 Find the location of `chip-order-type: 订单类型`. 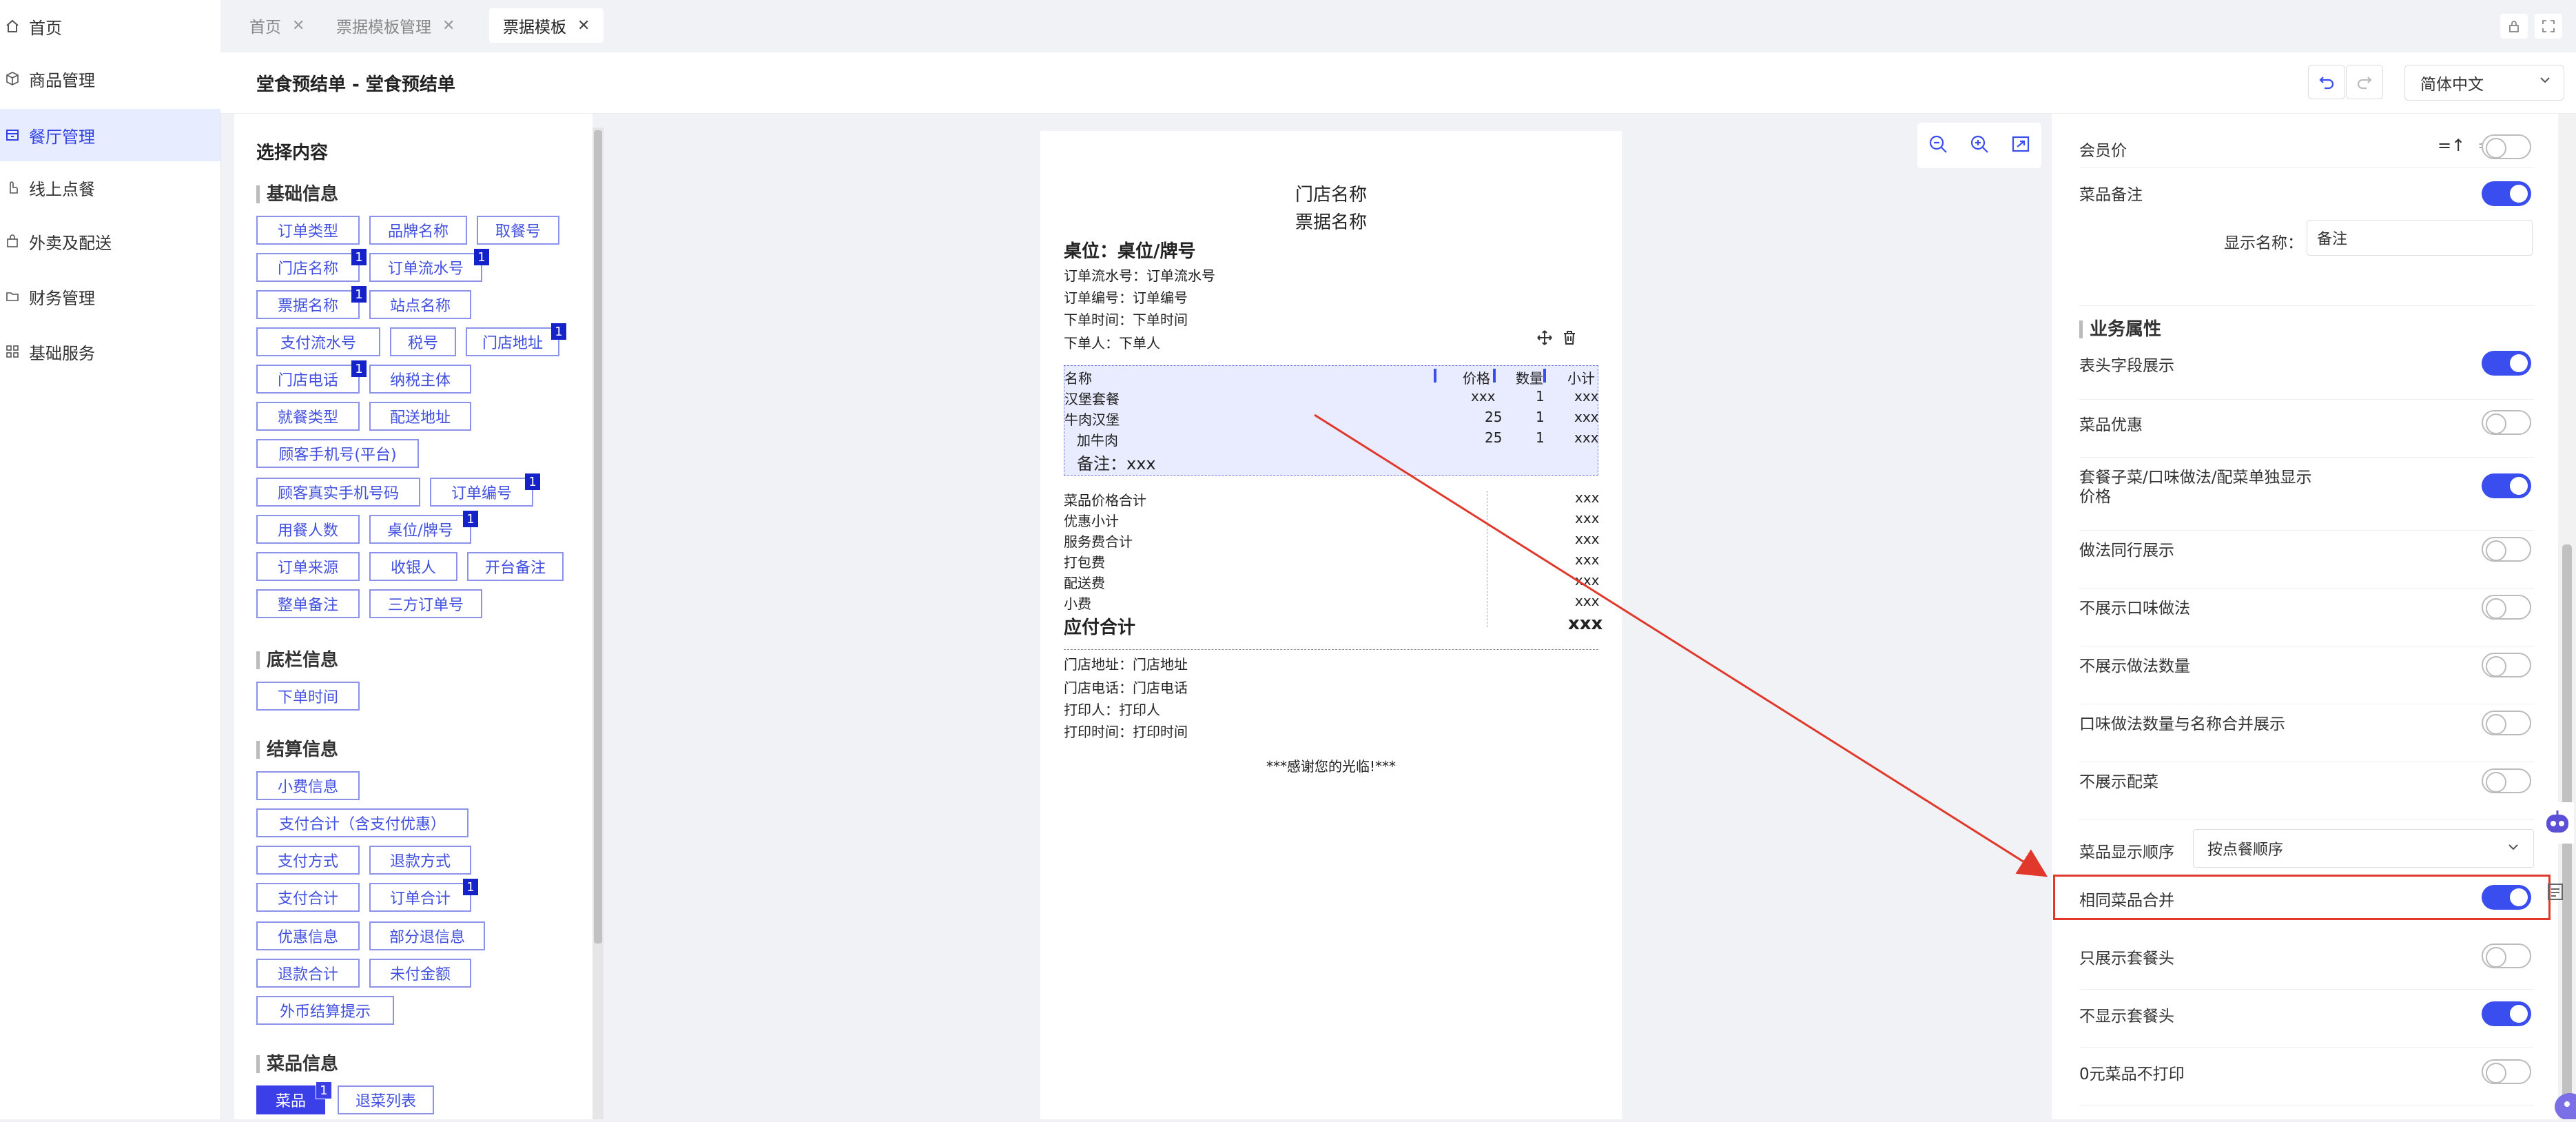

chip-order-type: 订单类型 is located at coordinates (308, 230).